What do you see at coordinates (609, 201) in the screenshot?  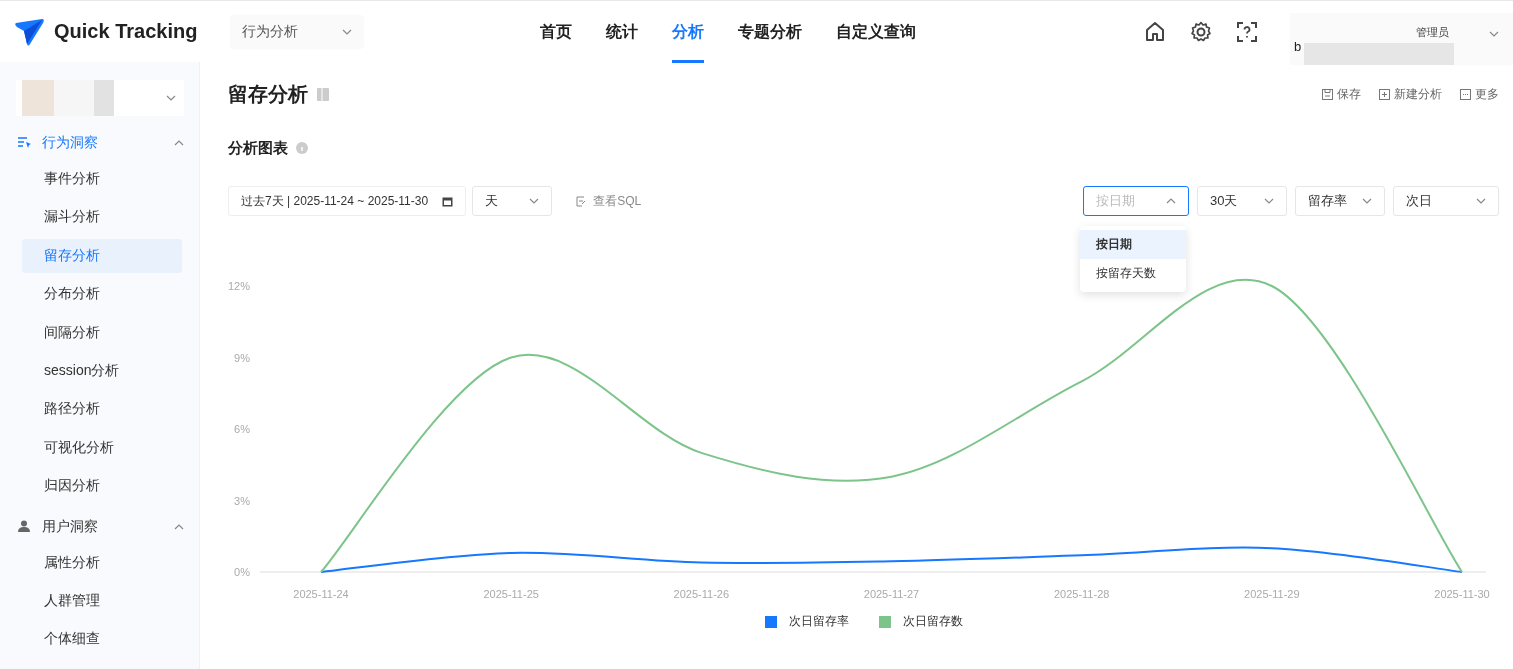 I see `view-sql-link: 查看SQL` at bounding box center [609, 201].